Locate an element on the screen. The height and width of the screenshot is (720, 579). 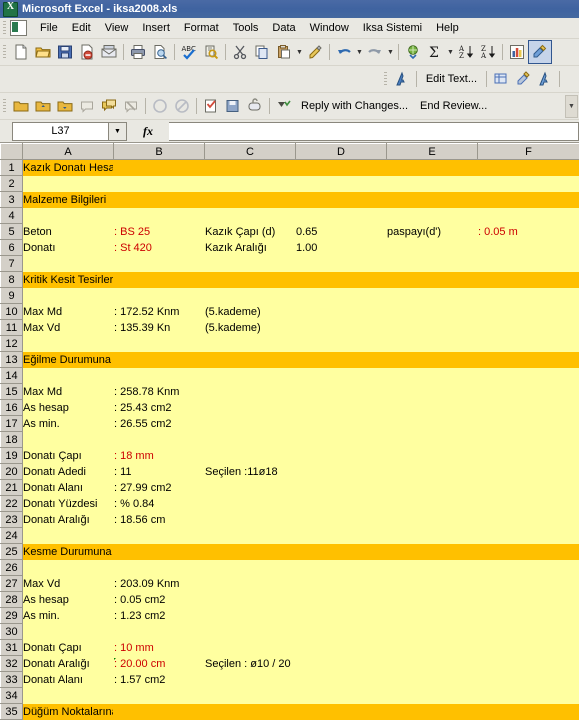
cell-C15 is located at coordinates (250, 392).